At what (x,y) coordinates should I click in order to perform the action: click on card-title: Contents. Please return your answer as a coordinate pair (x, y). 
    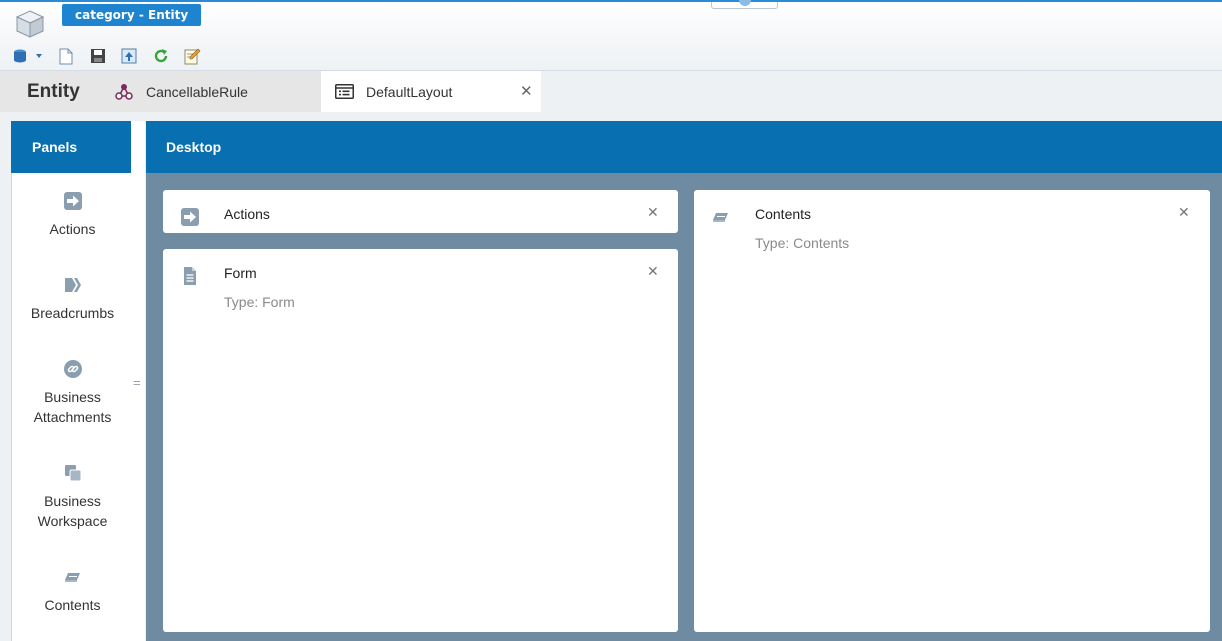
    Looking at the image, I should click on (783, 214).